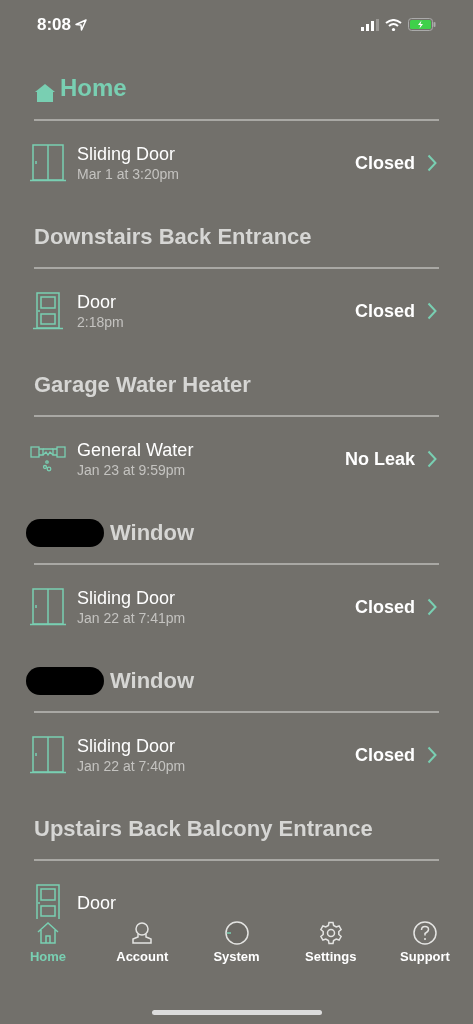 Image resolution: width=473 pixels, height=1024 pixels. Describe the element at coordinates (370, 24) in the screenshot. I see `signal-icon` at that location.